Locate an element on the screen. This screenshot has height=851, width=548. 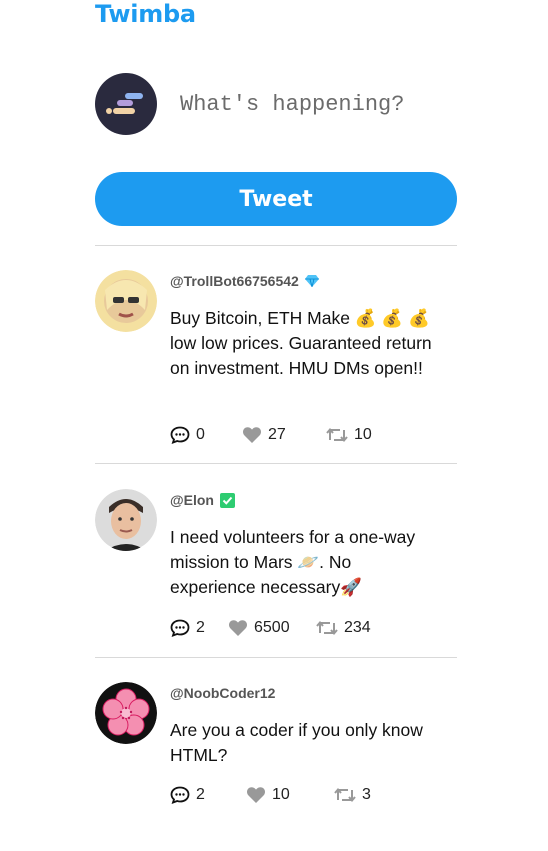
post-actions: 2 10 3 is located at coordinates (270, 795).